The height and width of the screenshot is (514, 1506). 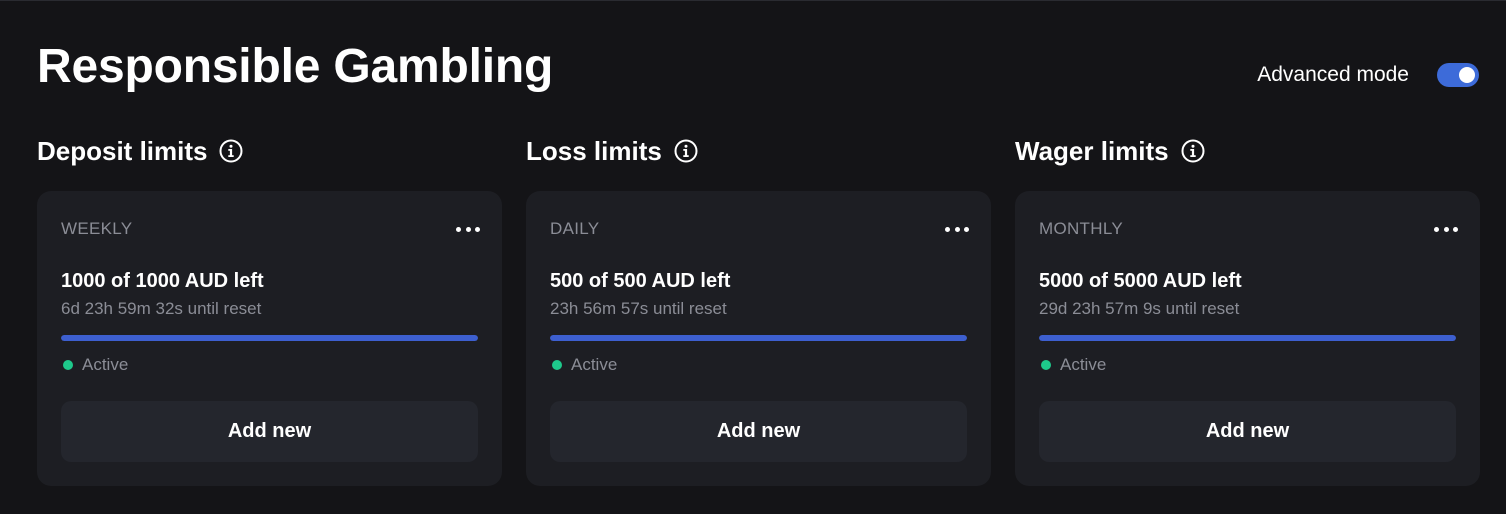 I want to click on section-title: Deposit limits, so click(x=122, y=150).